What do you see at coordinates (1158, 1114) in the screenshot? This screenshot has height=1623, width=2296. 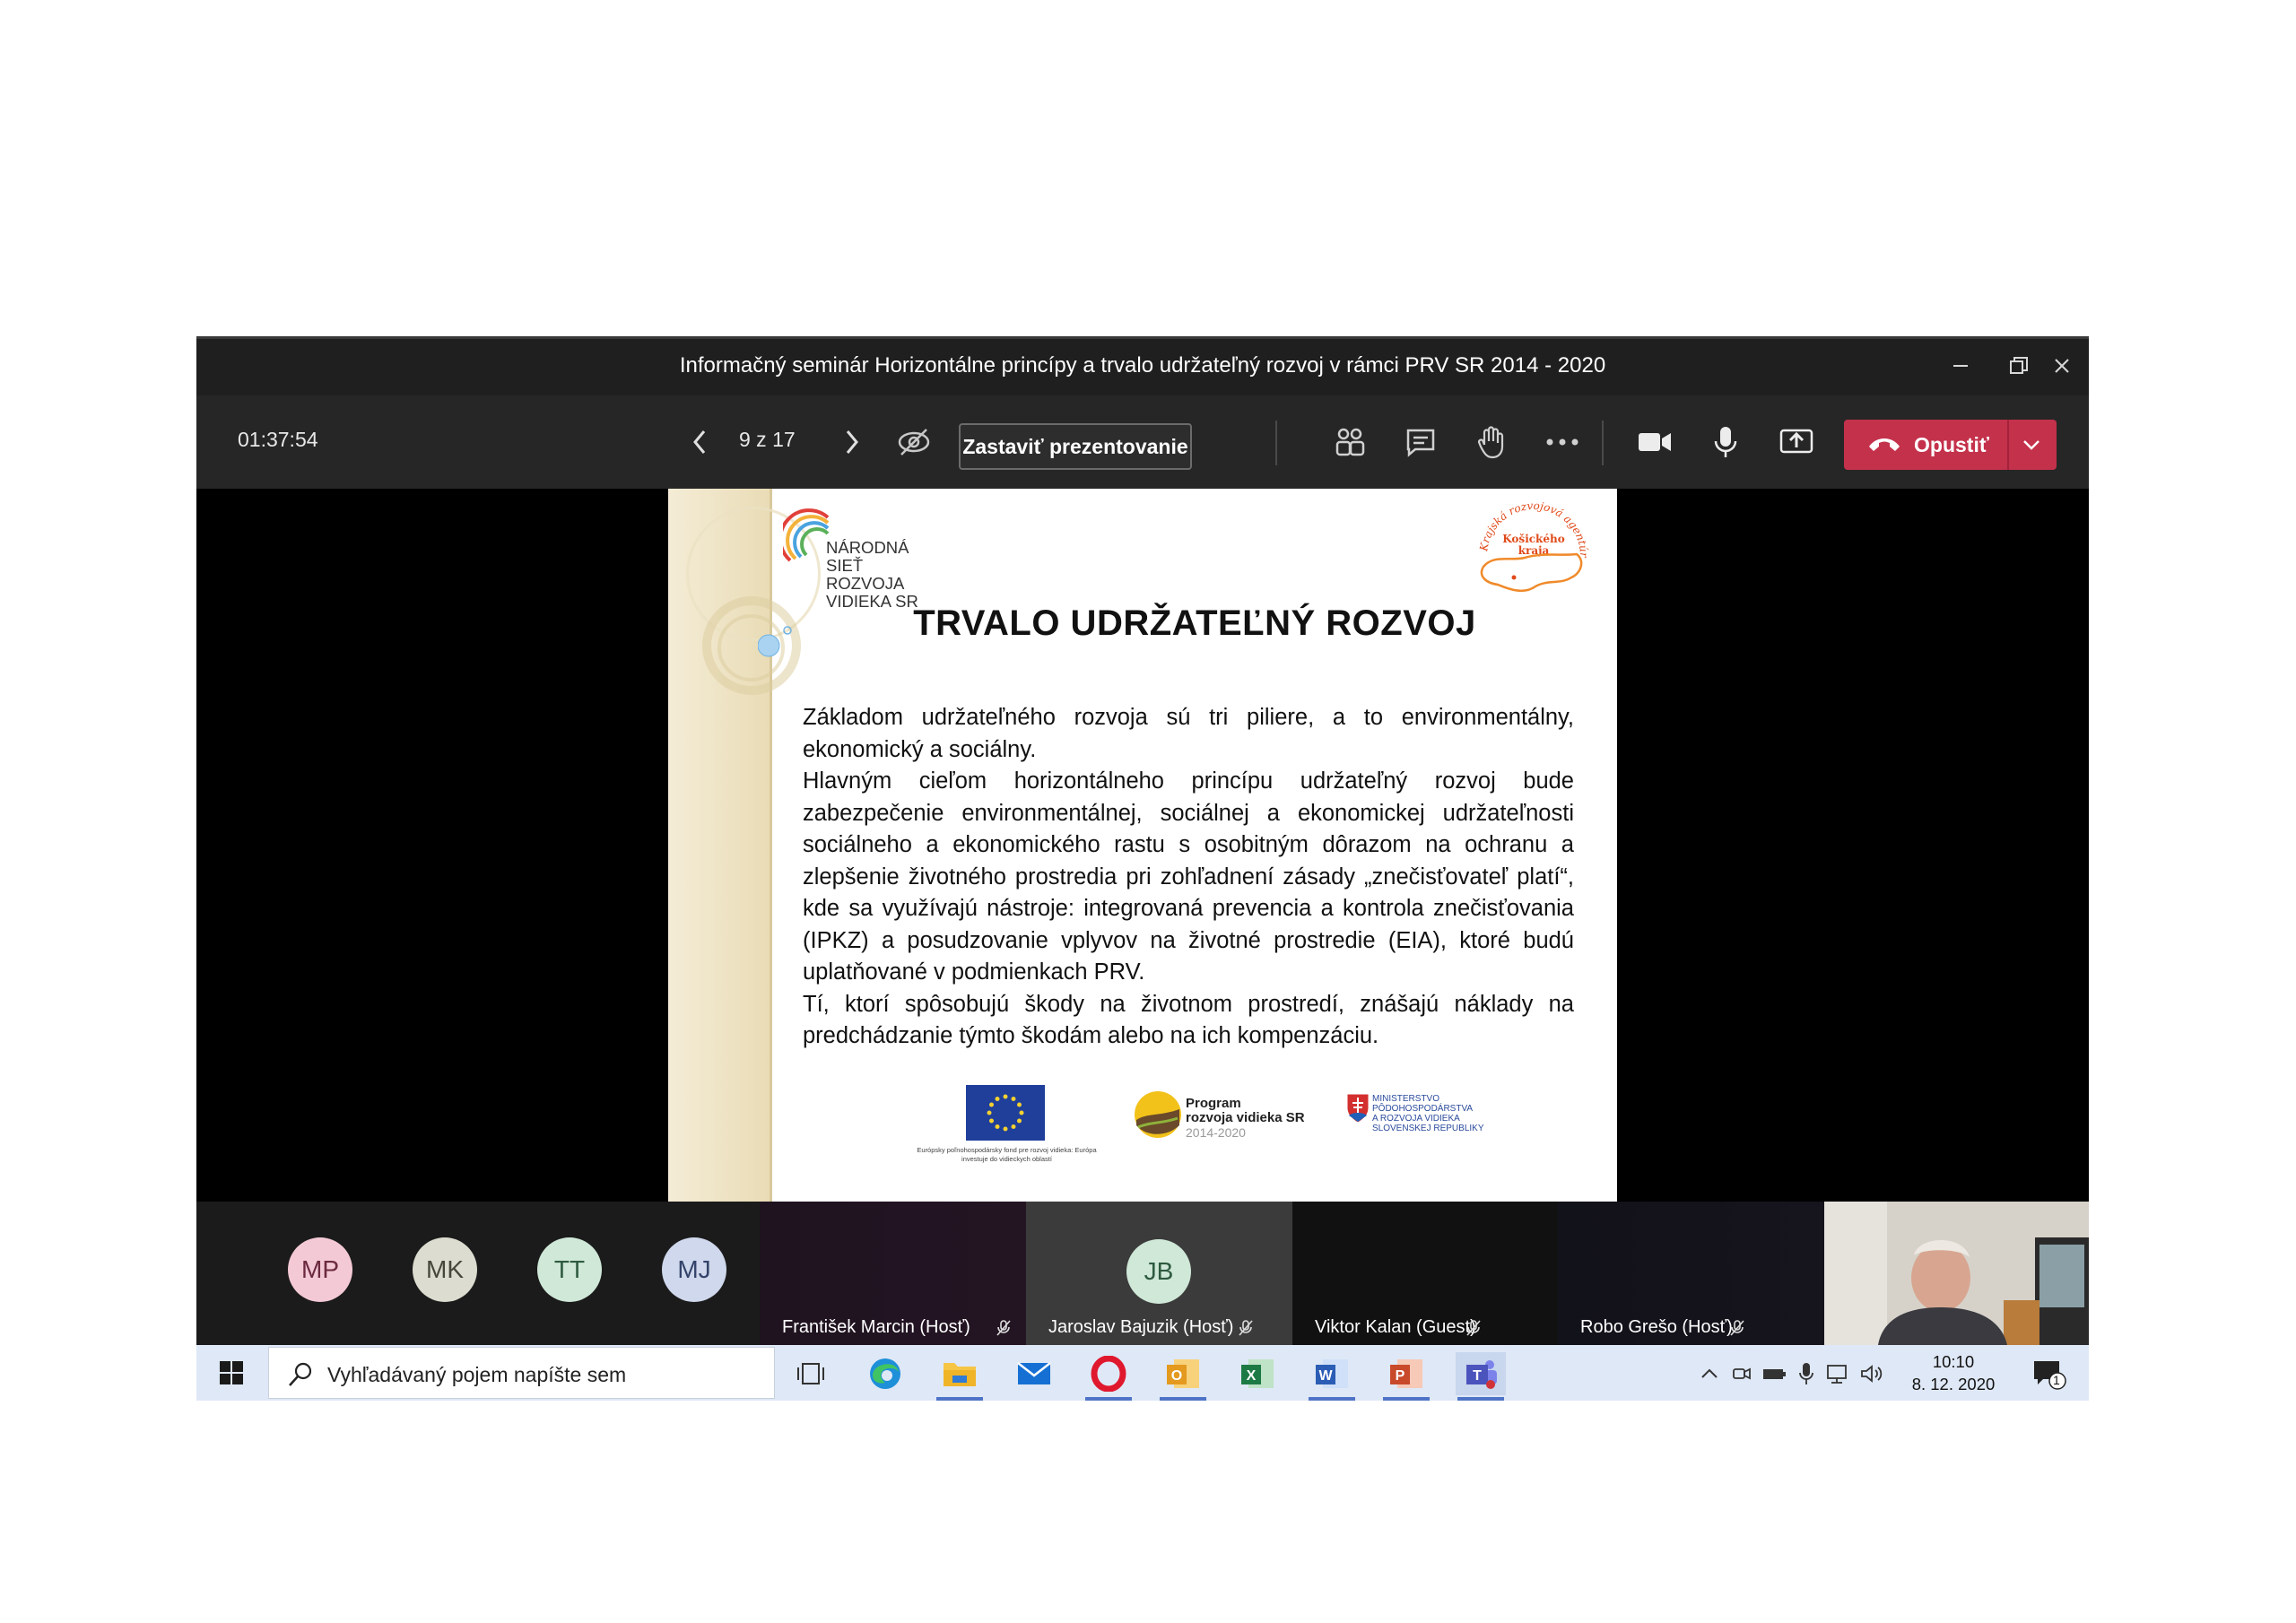 I see `prv-logo` at bounding box center [1158, 1114].